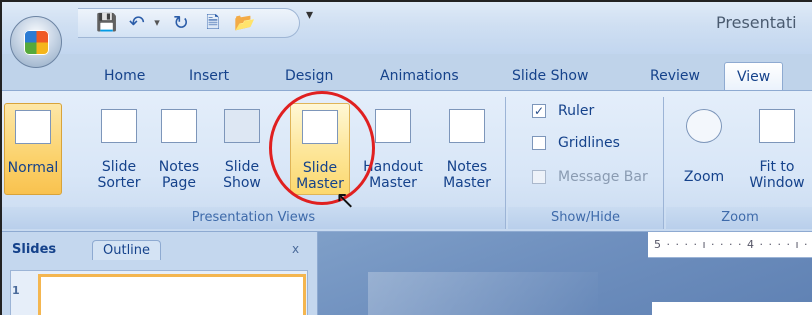 Image resolution: width=812 pixels, height=315 pixels. I want to click on group-label: Zoom, so click(739, 218).